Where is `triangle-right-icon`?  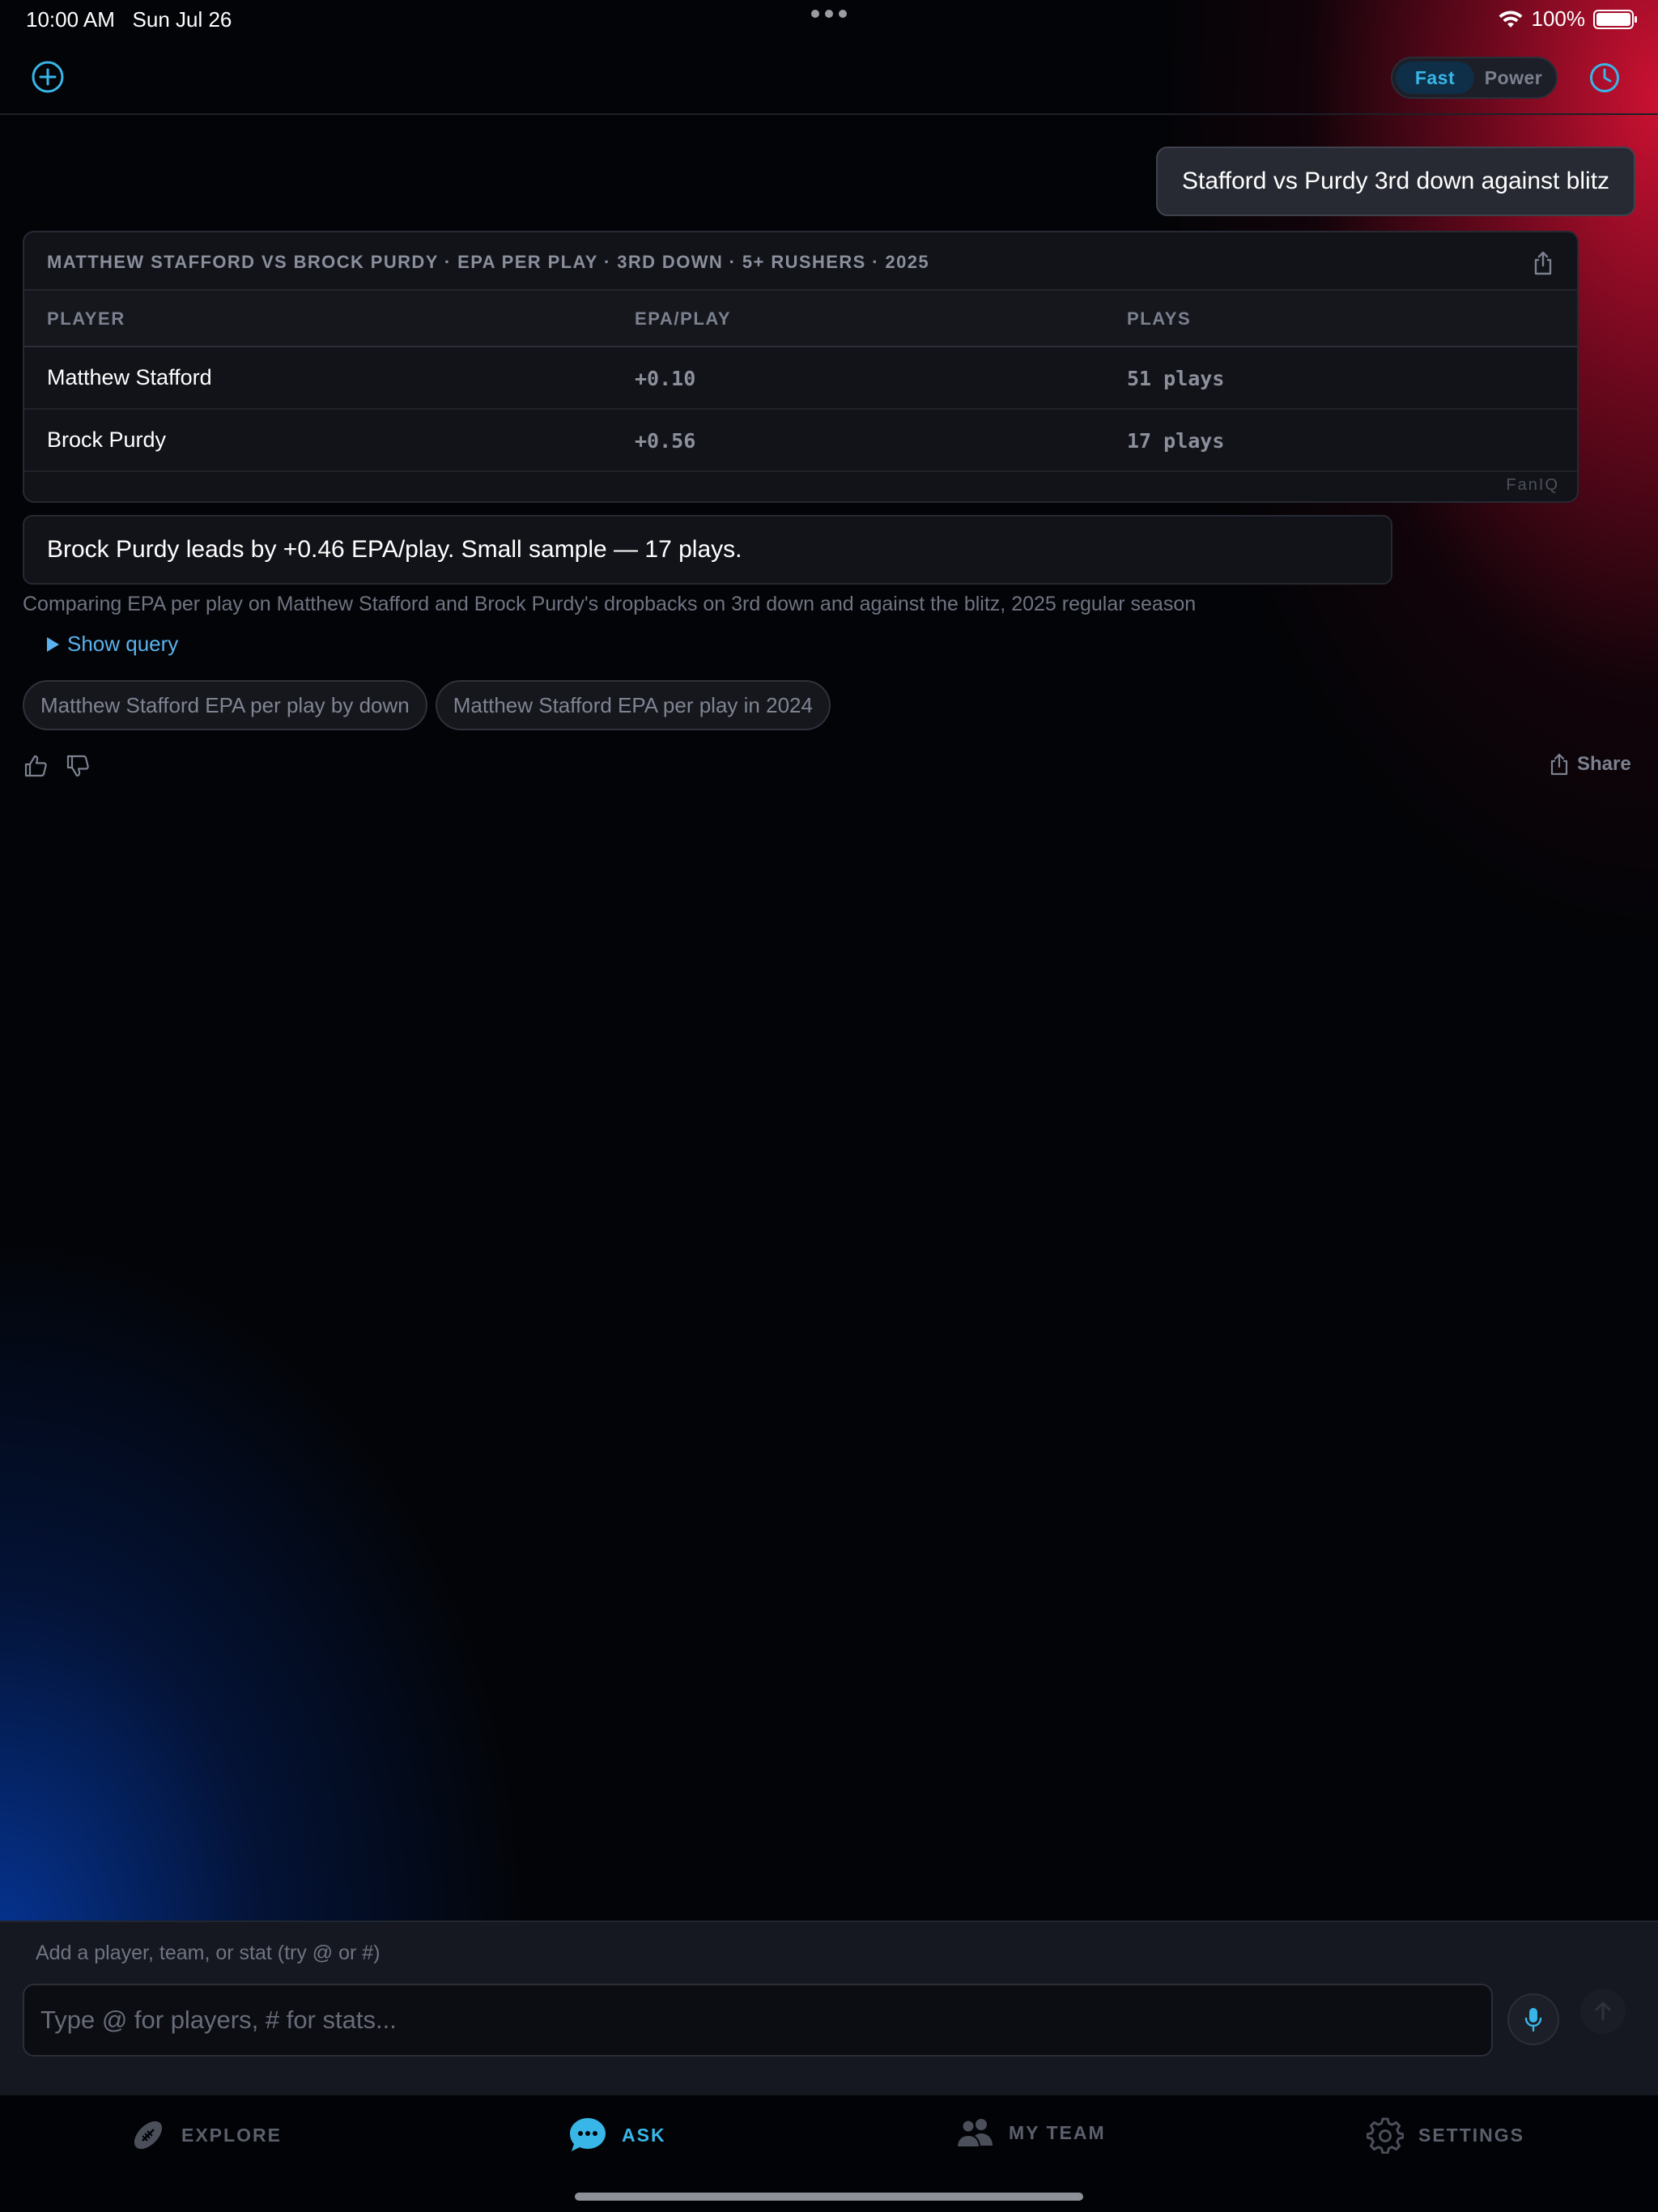
triangle-right-icon is located at coordinates (53, 644).